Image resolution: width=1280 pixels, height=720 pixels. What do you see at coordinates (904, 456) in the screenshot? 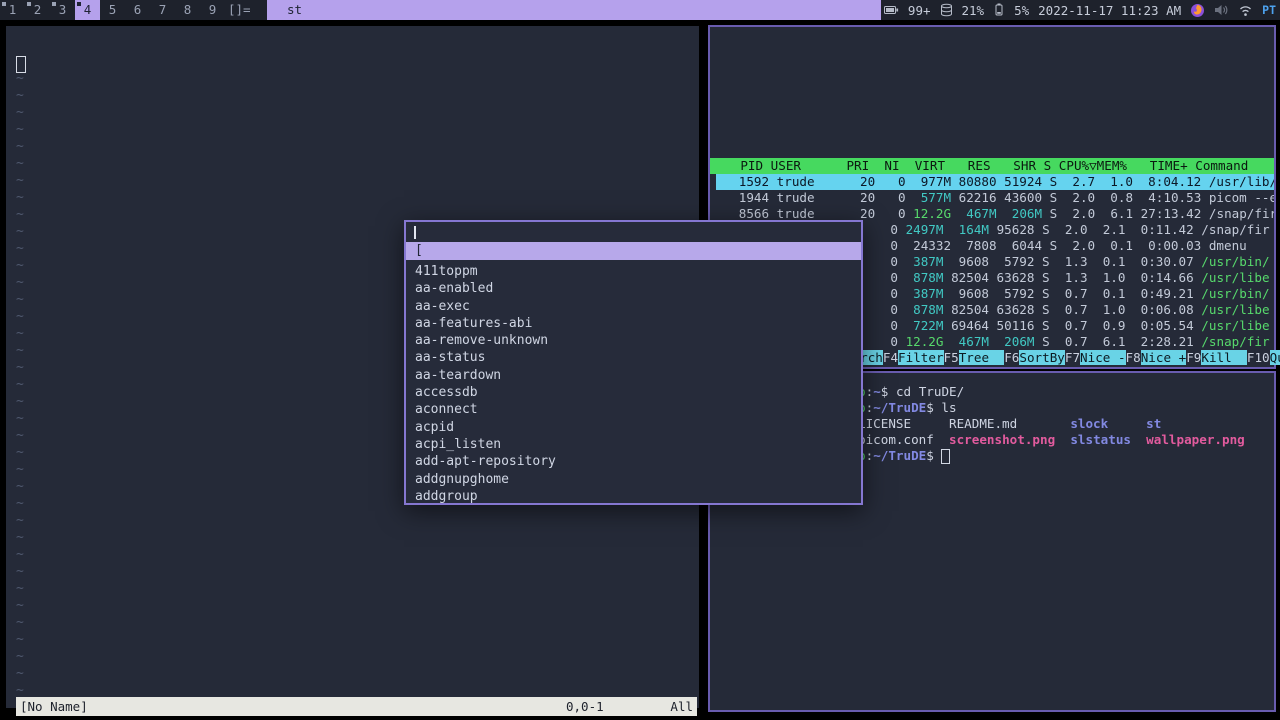
I see `shell-prompt-line: p:~/TruDE$` at bounding box center [904, 456].